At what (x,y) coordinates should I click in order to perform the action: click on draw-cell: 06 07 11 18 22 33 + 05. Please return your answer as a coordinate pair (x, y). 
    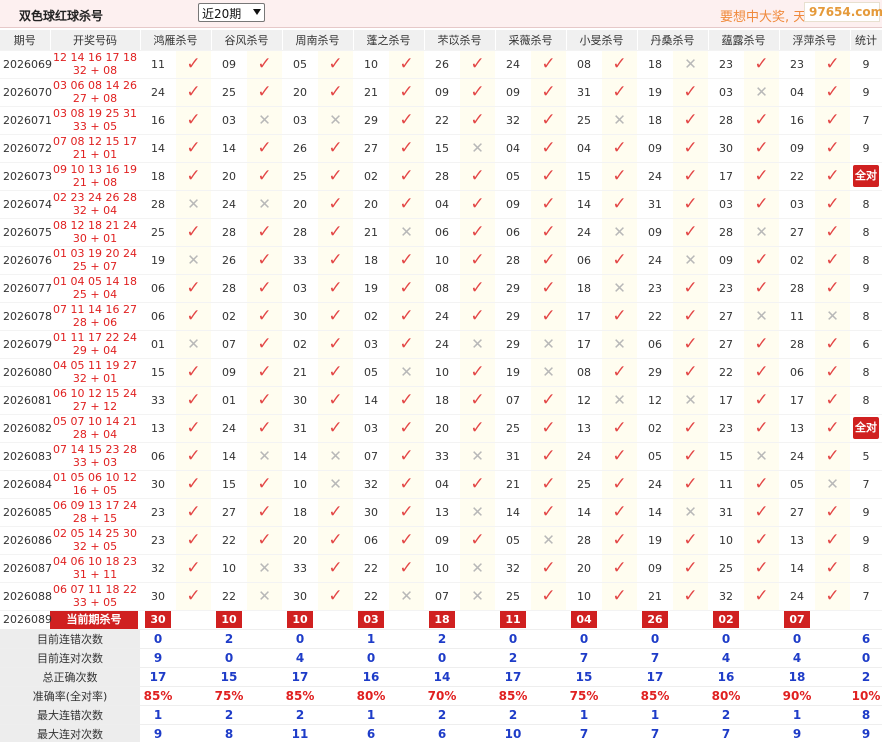
    Looking at the image, I should click on (95, 596).